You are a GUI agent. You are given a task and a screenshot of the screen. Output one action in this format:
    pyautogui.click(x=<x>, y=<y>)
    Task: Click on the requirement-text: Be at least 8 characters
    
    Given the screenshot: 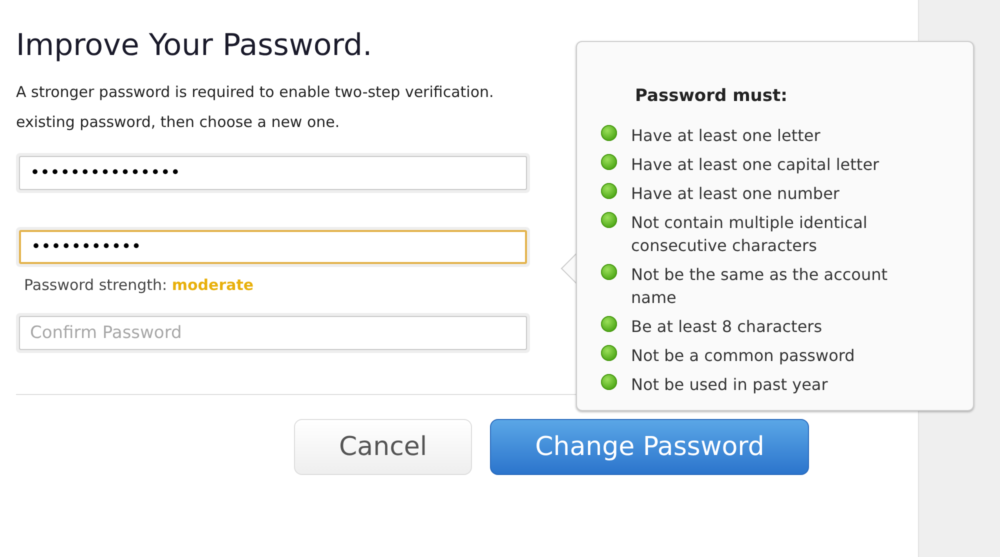 What is the action you would take?
    pyautogui.click(x=726, y=327)
    